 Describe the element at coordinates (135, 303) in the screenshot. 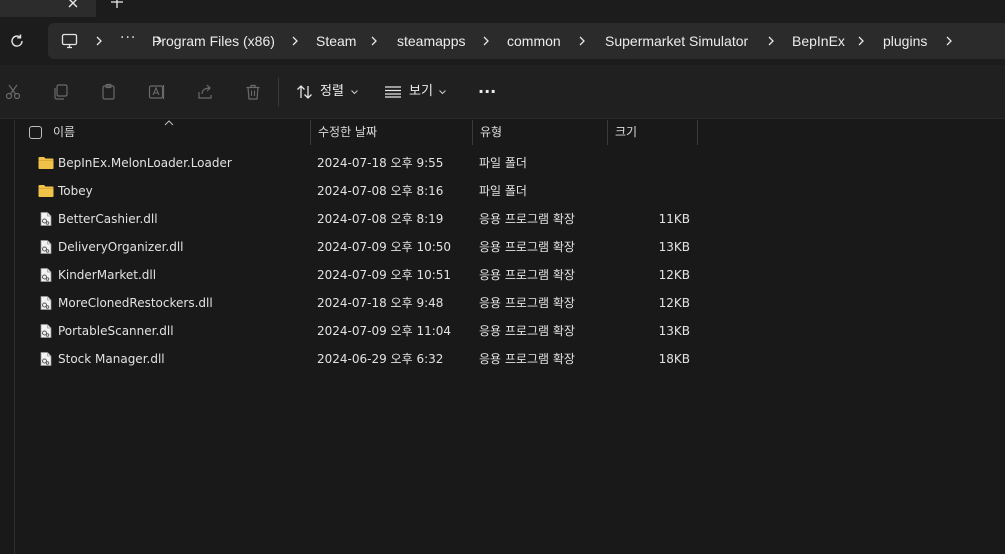

I see `file-name: MoreClonedRestockers.dll` at that location.